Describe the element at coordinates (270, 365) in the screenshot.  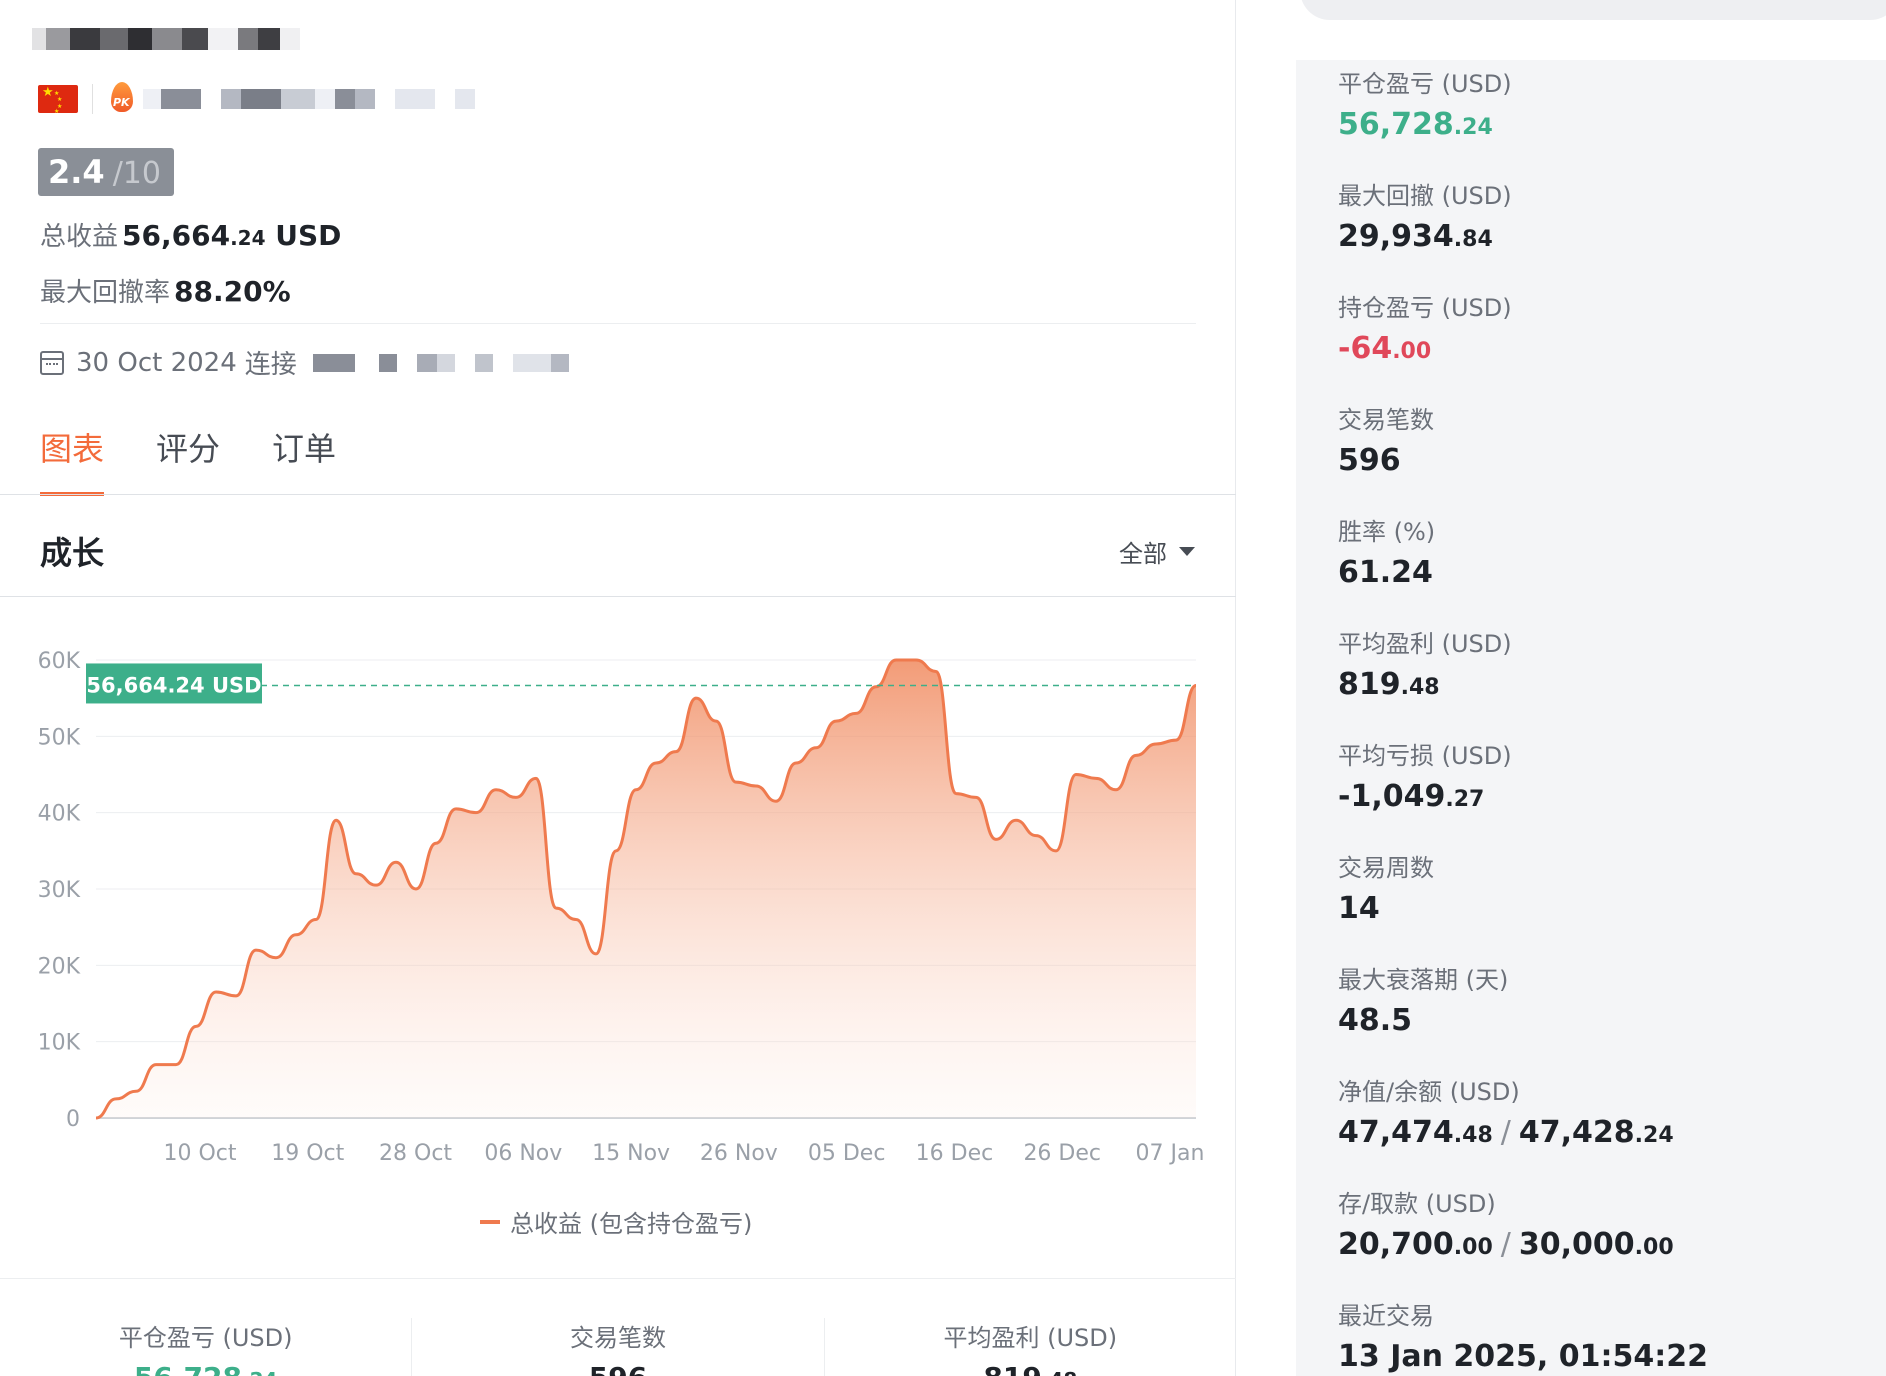
I see `connected-label: 连接` at that location.